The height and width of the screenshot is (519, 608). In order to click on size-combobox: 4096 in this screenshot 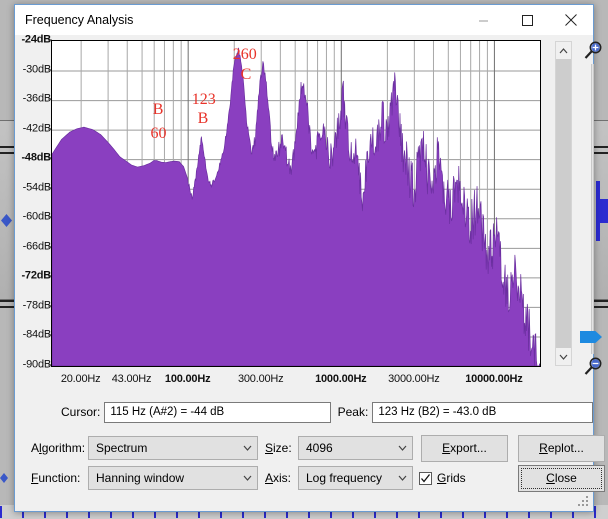, I will do `click(355, 448)`.